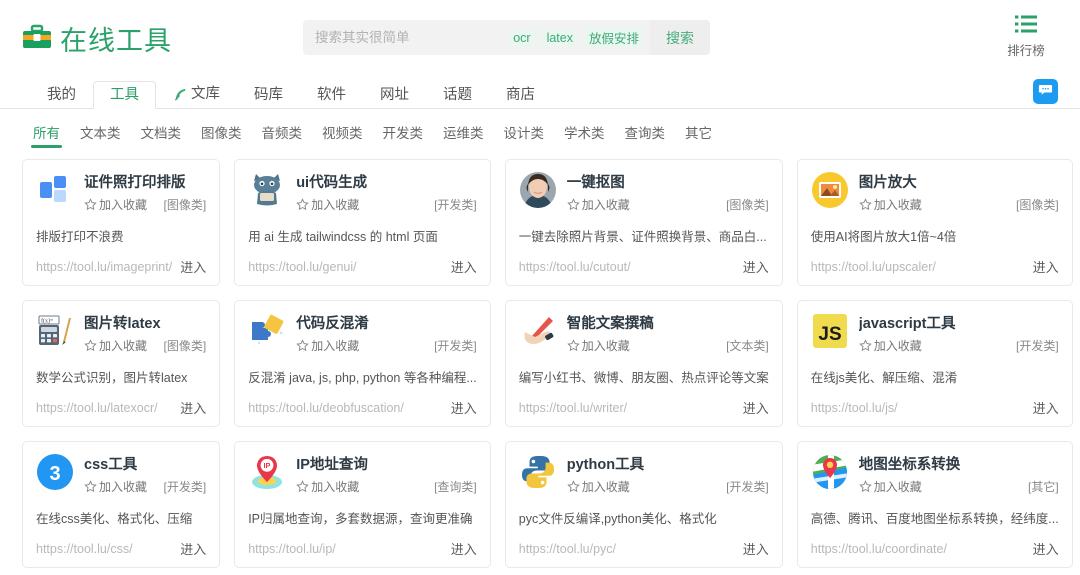  Describe the element at coordinates (455, 205) in the screenshot. I see `card-category-tag: [开发类]` at that location.